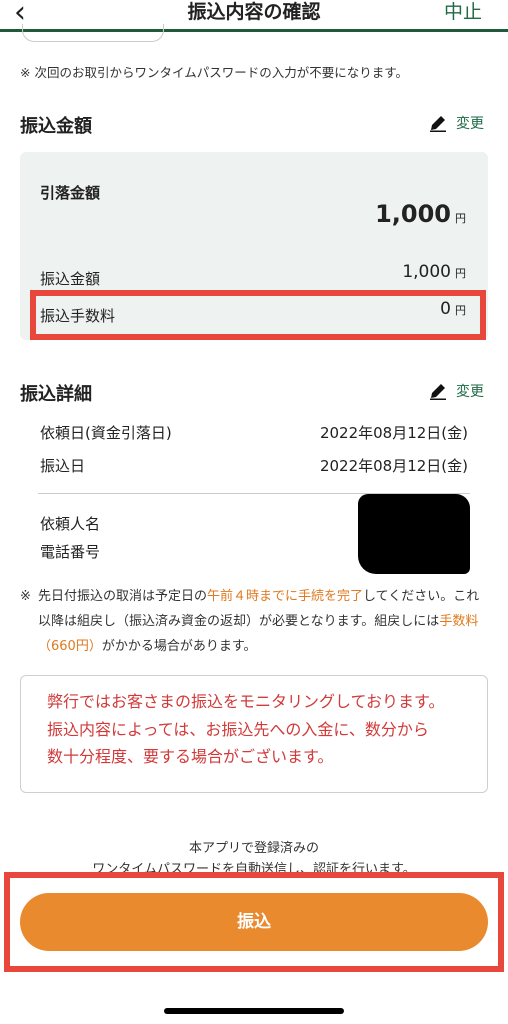 Image resolution: width=508 pixels, height=1024 pixels. Describe the element at coordinates (56, 394) in the screenshot. I see `detail-section-title: 振込詳細` at that location.